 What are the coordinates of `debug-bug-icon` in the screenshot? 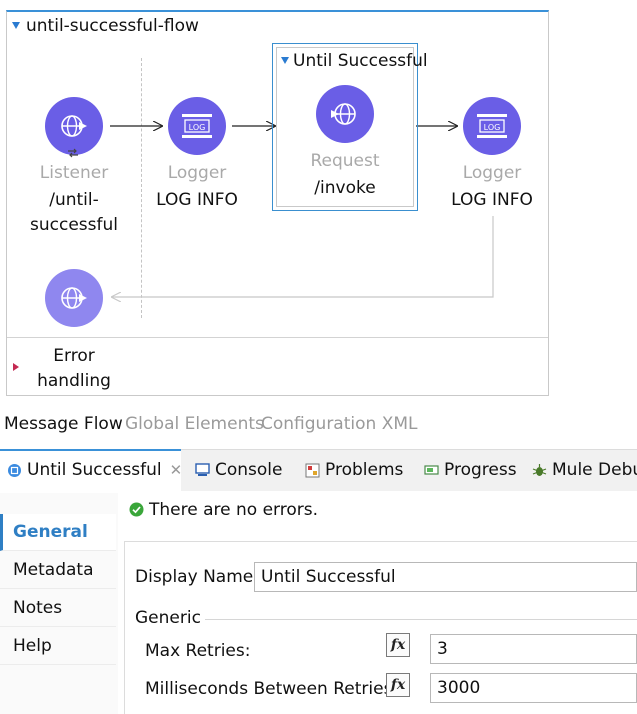 It's located at (539, 469).